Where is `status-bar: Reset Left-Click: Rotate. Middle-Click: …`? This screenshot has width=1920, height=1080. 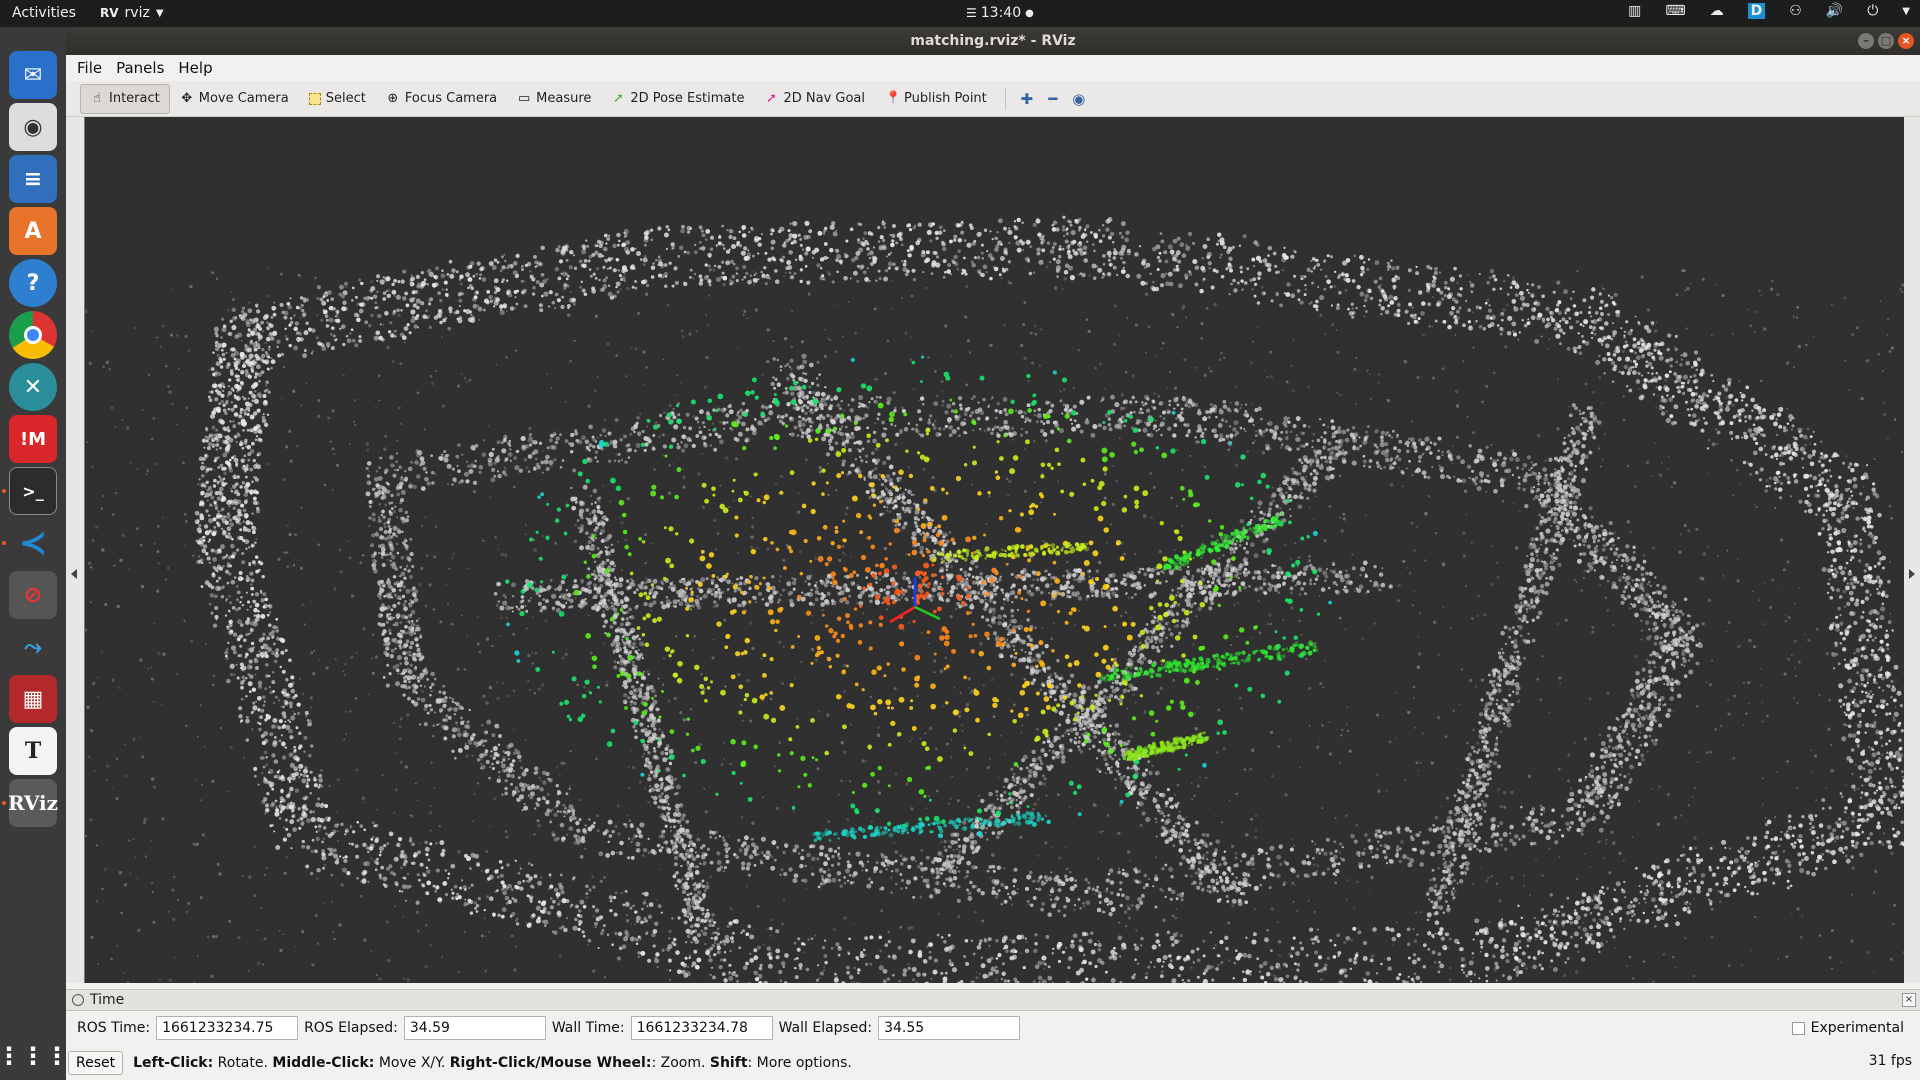
status-bar: Reset Left-Click: Rotate. Middle-Click: … is located at coordinates (993, 1062).